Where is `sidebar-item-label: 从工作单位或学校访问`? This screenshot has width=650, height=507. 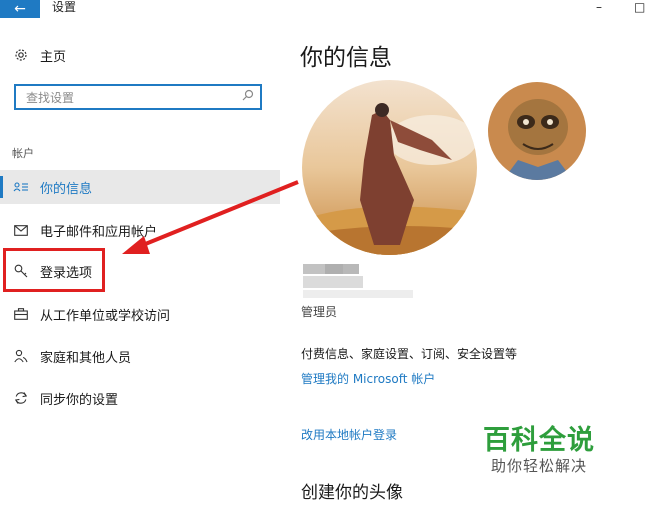 sidebar-item-label: 从工作单位或学校访问 is located at coordinates (105, 316).